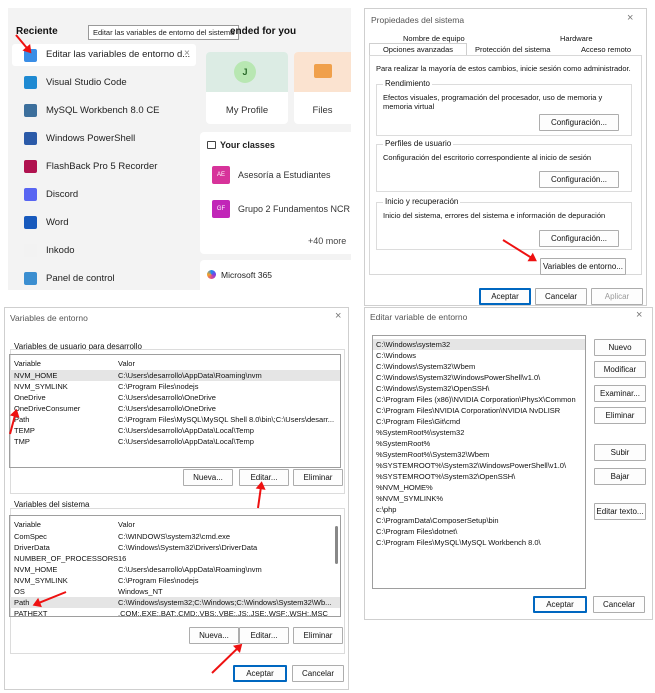 This screenshot has height=693, width=655. Describe the element at coordinates (479, 520) in the screenshot. I see `list-item: C:\ProgramData\ComposerSetup\bin` at that location.